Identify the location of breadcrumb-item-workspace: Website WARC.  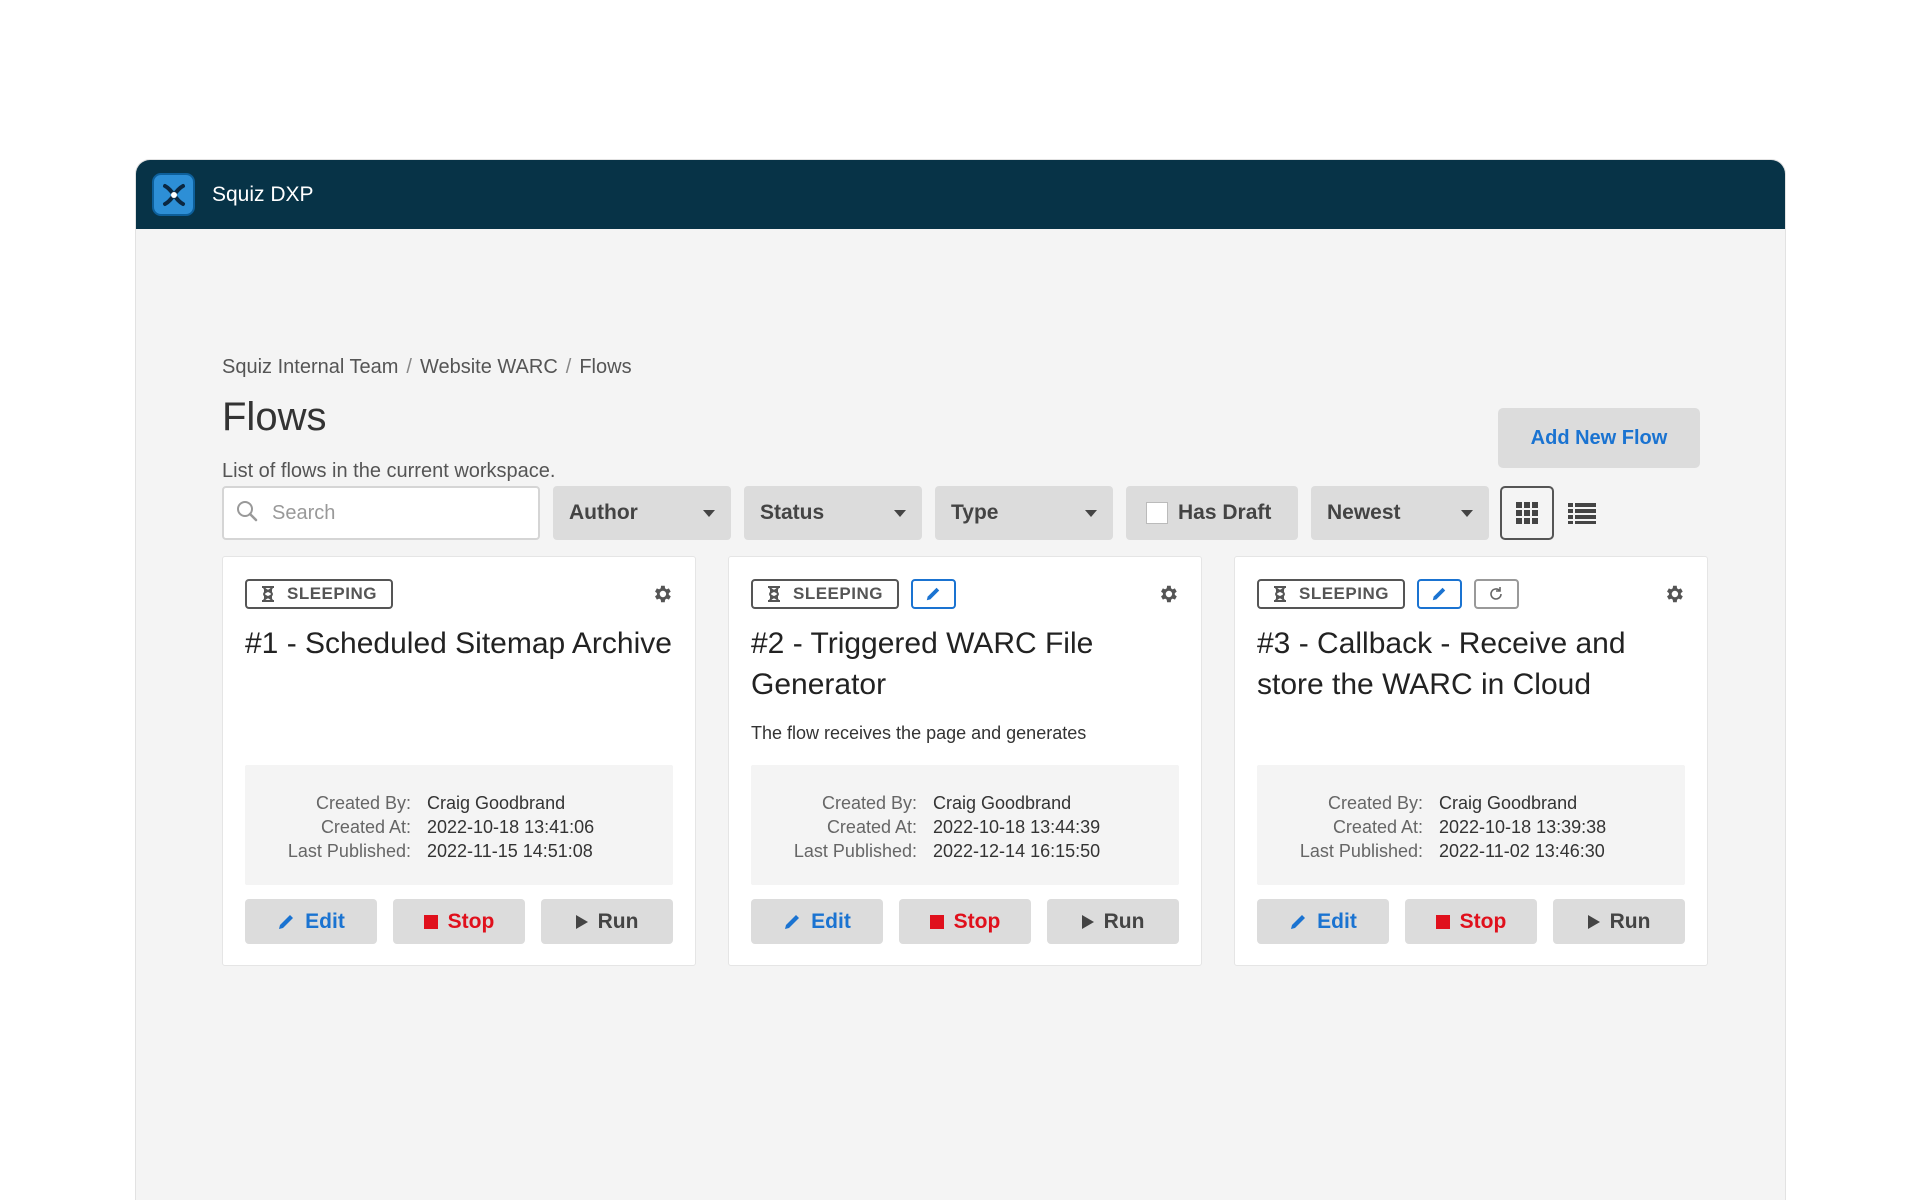
(489, 367).